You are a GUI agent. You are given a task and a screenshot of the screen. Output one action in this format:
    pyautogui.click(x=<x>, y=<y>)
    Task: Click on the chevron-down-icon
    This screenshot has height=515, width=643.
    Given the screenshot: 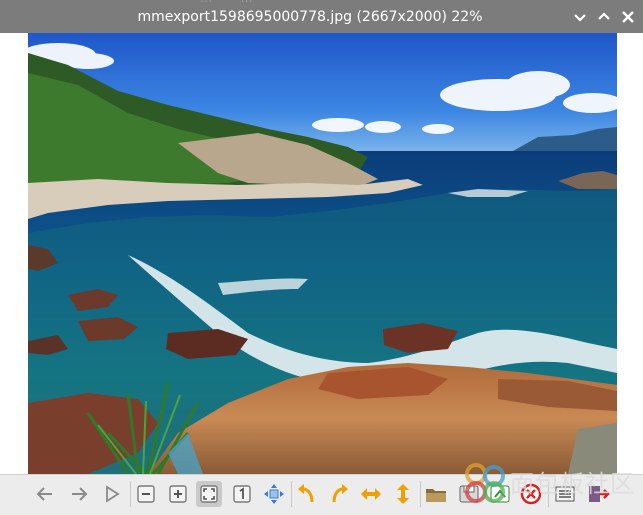 What is the action you would take?
    pyautogui.click(x=580, y=18)
    